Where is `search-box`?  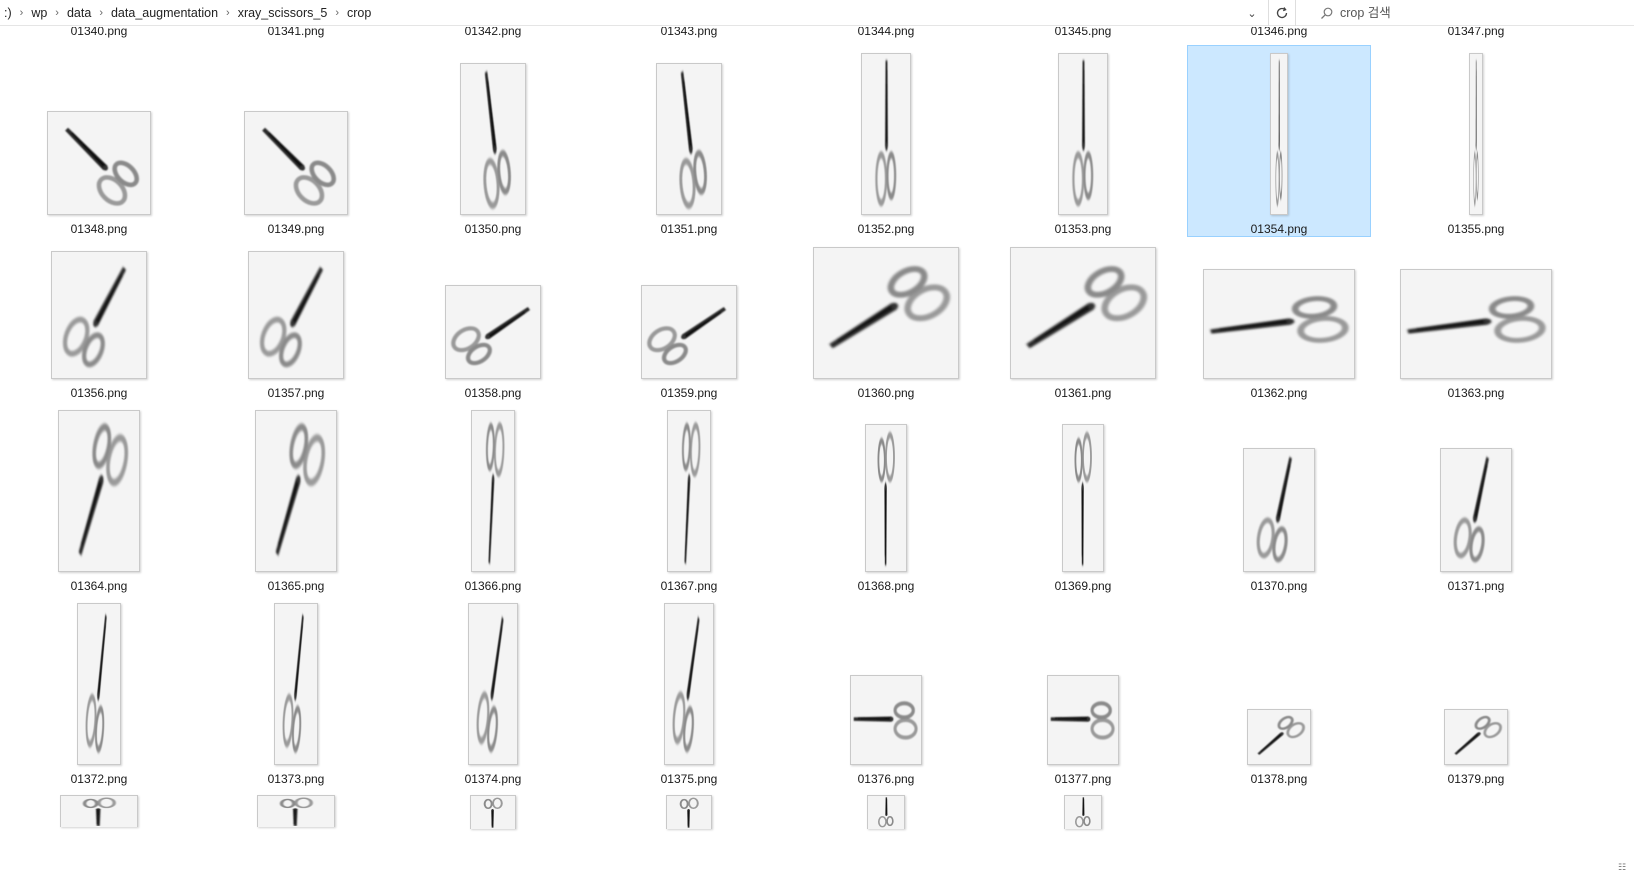 search-box is located at coordinates (1473, 13).